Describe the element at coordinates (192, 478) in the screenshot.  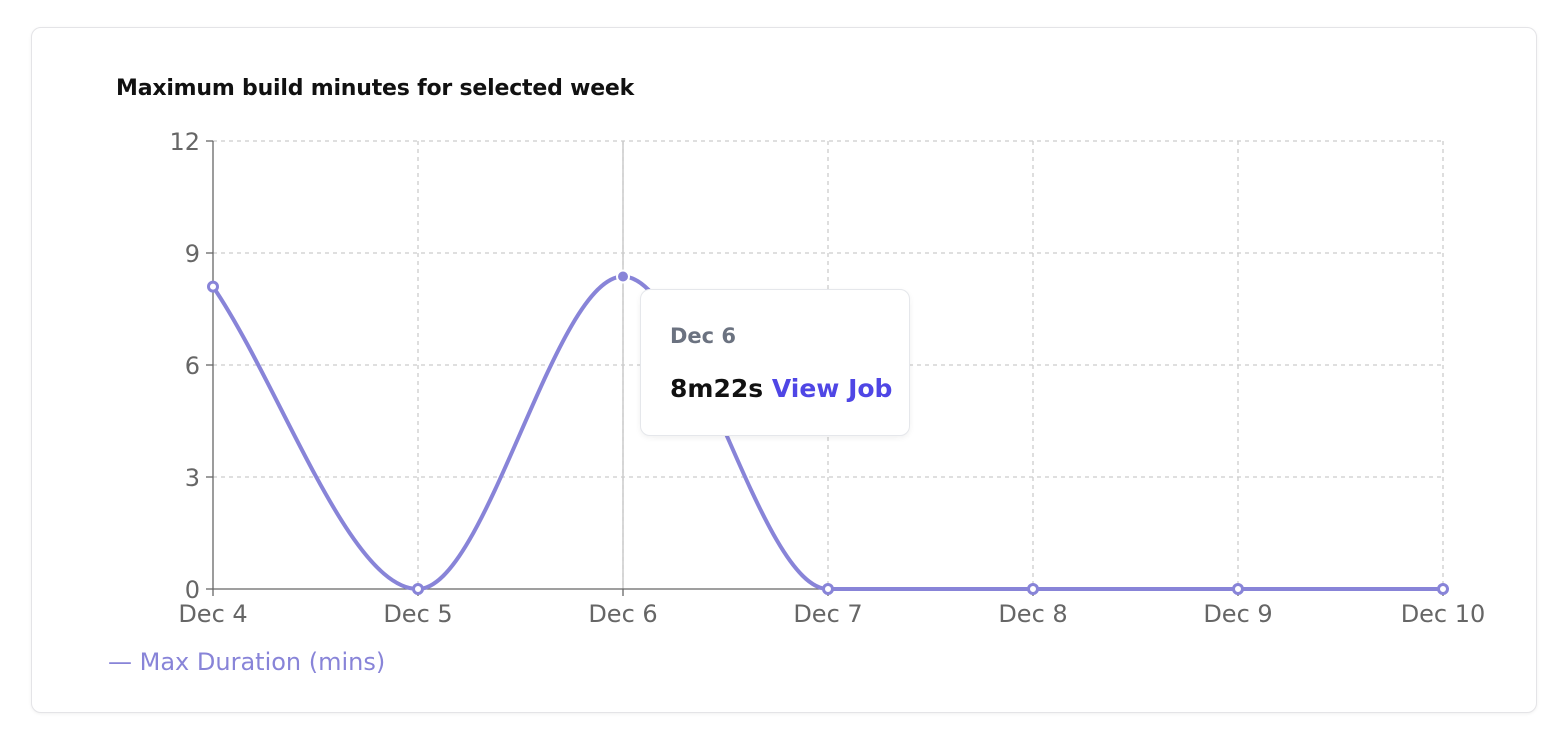
I see `y-tick-label: 3` at that location.